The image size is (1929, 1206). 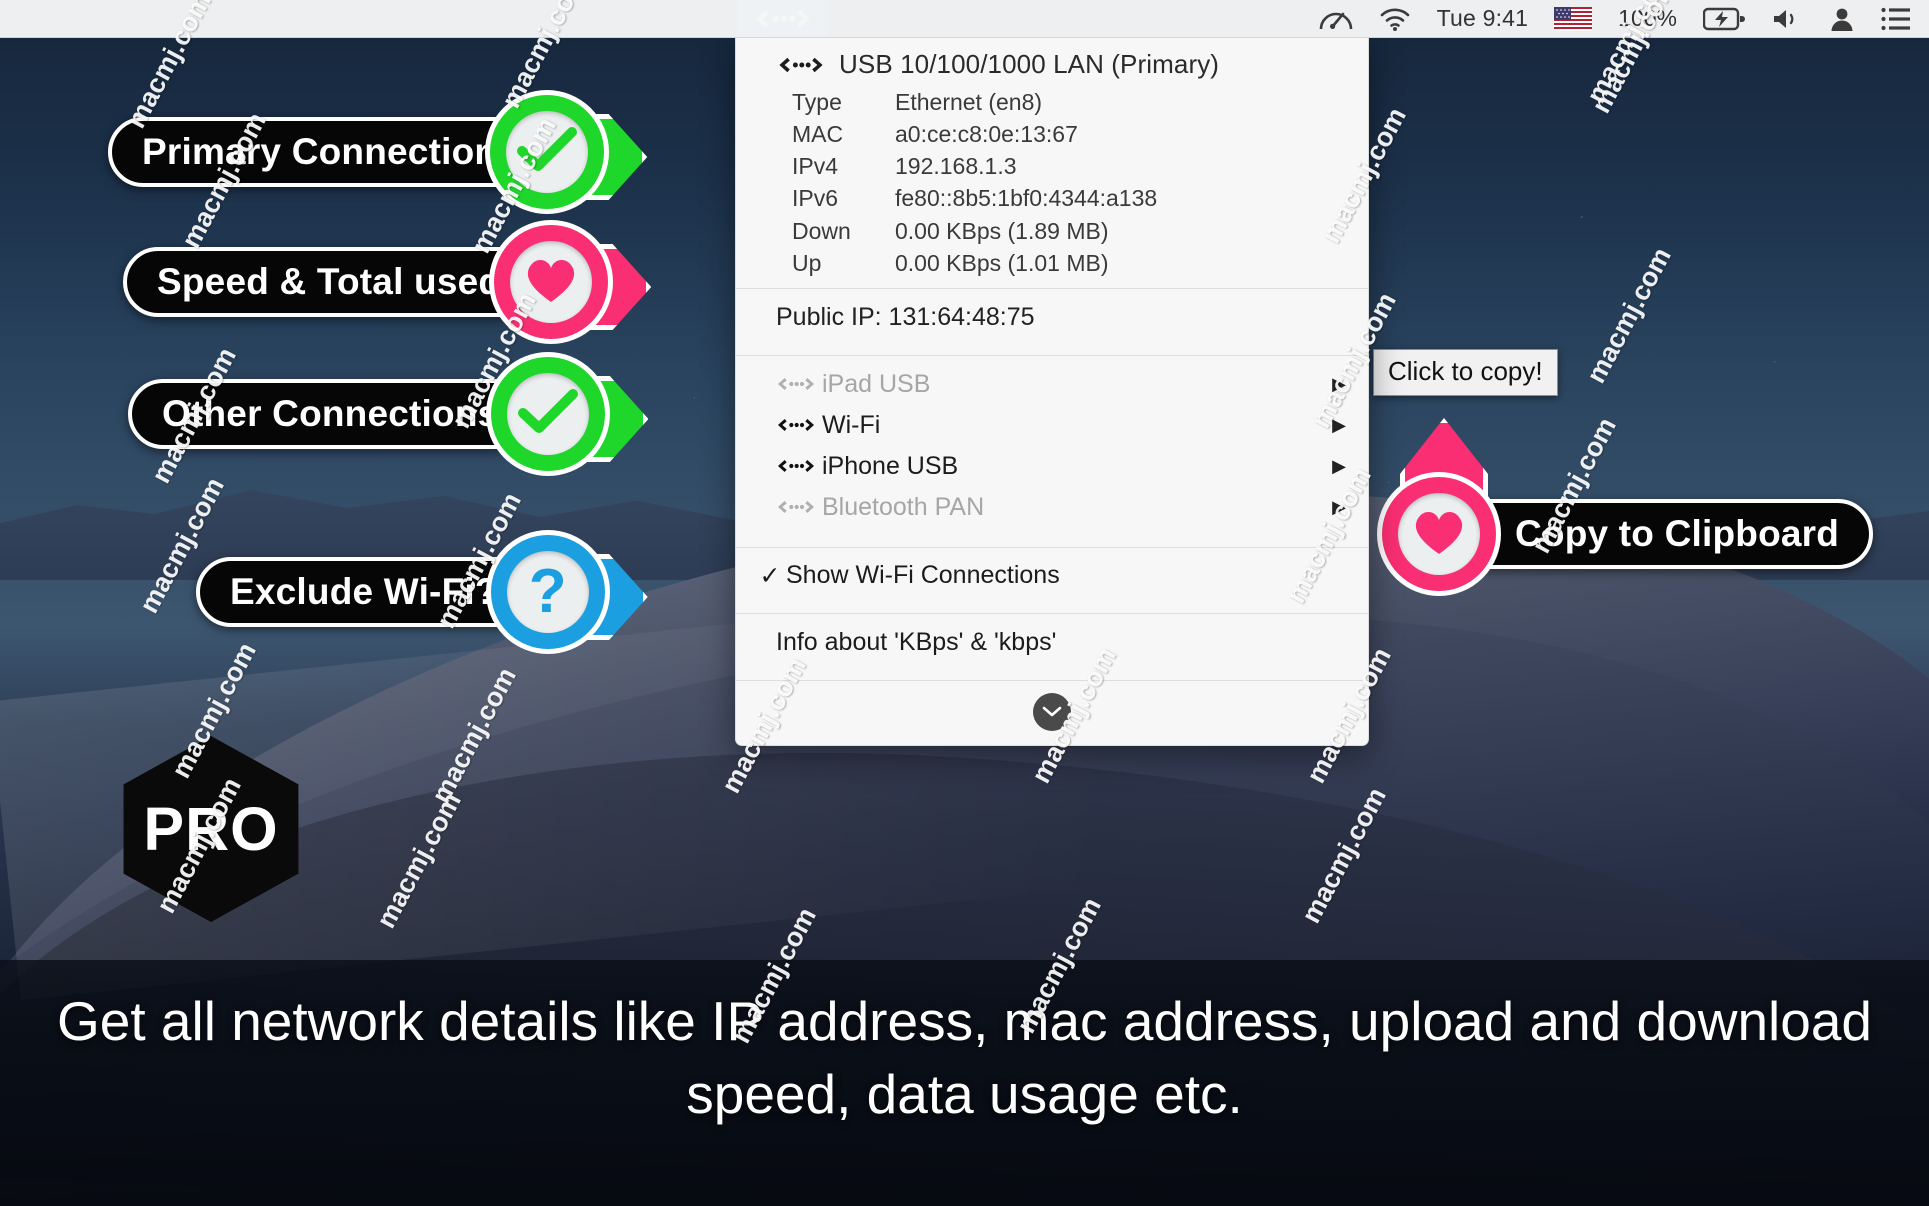 I want to click on show-wifi-connections-item: ✓ Show Wi-Fi Connections, so click(x=1052, y=576).